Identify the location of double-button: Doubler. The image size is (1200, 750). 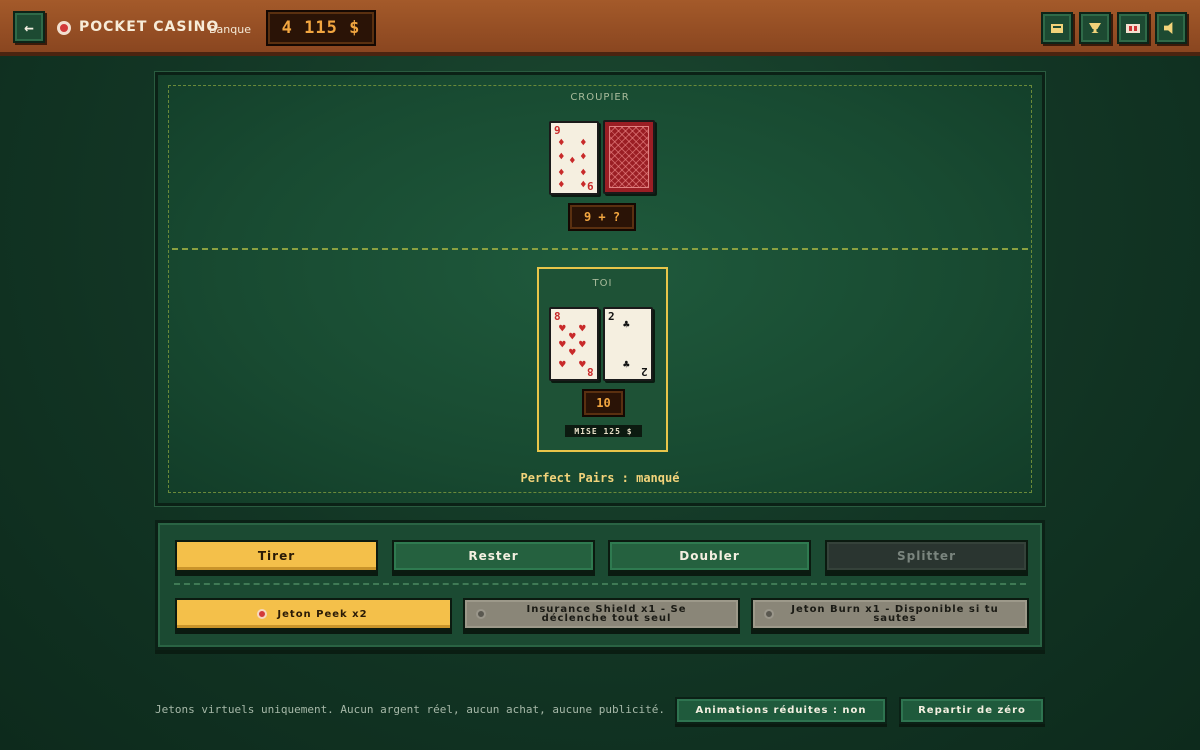
(709, 556).